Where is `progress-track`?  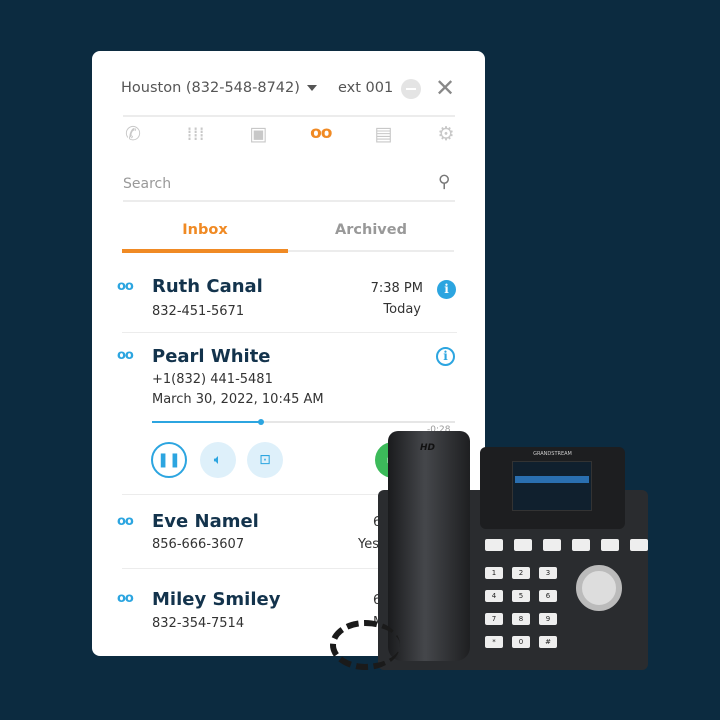 progress-track is located at coordinates (303, 422).